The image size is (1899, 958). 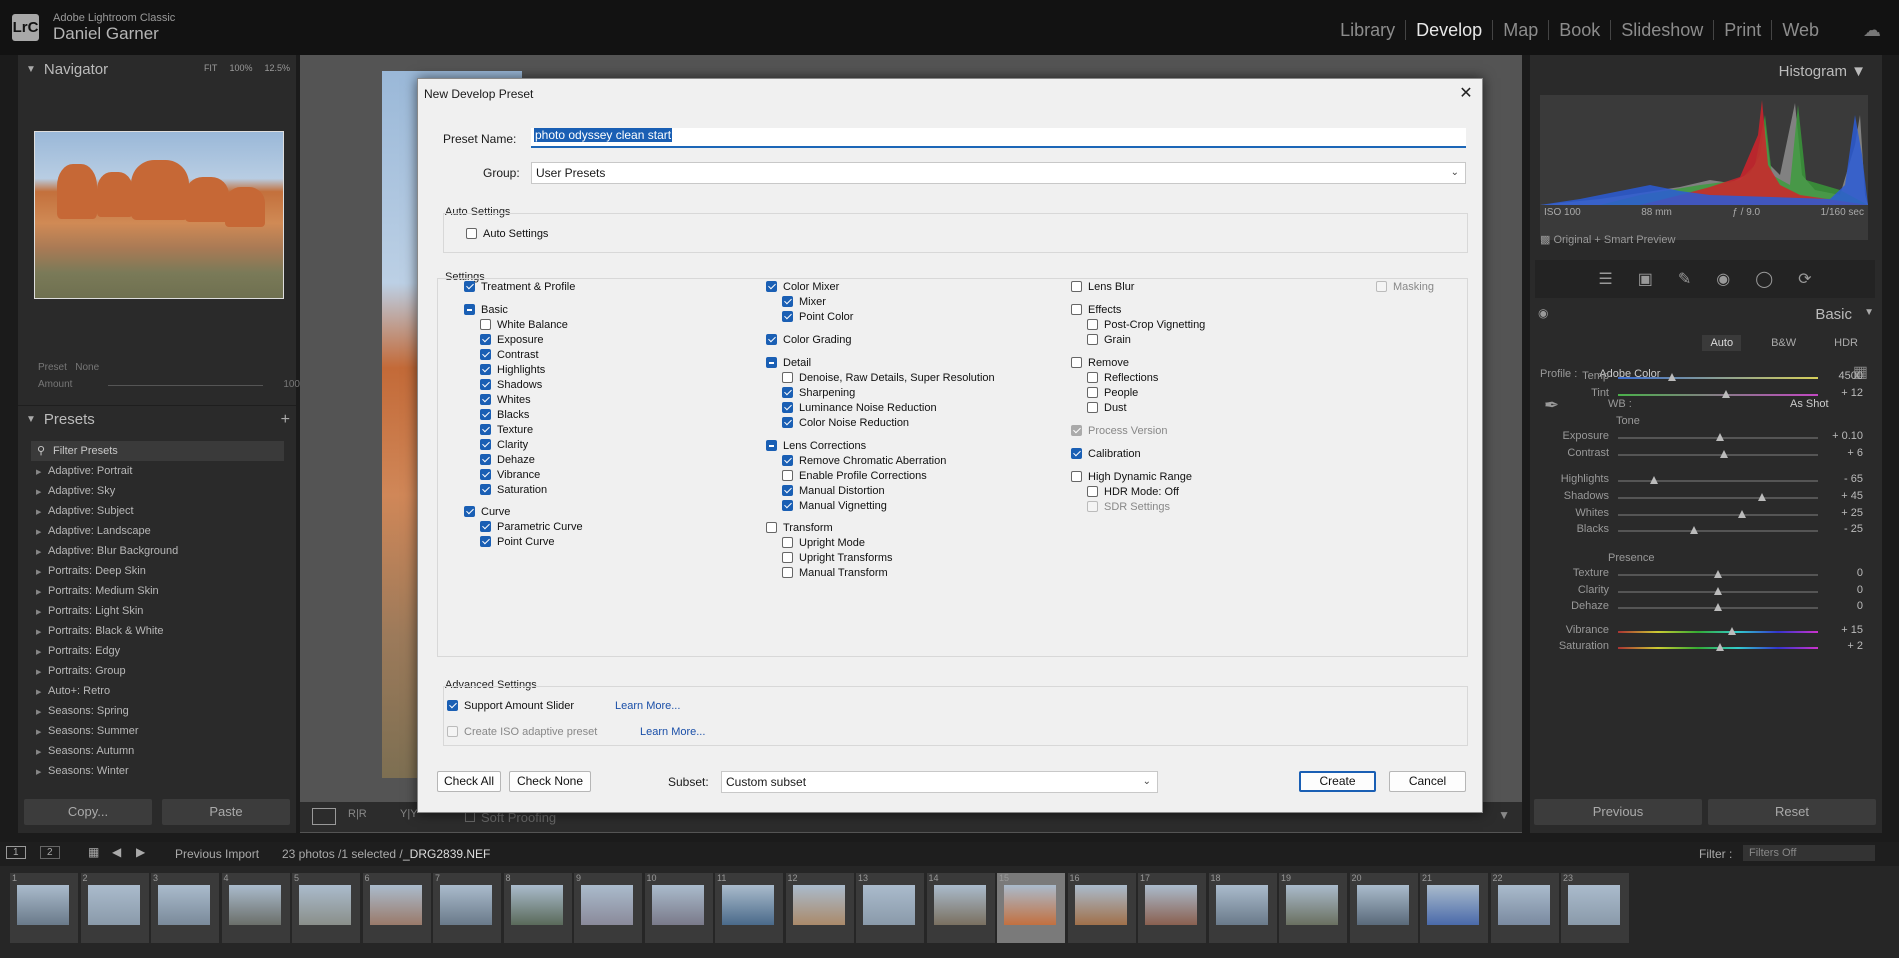 What do you see at coordinates (1718, 591) in the screenshot?
I see `clarity-knob` at bounding box center [1718, 591].